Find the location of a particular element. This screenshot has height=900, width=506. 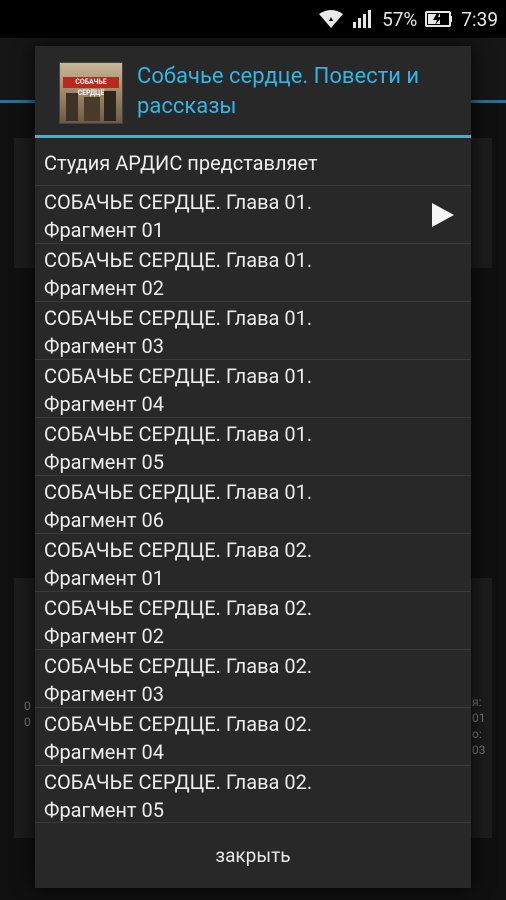

background-text: 0 0 is located at coordinates (27, 714).